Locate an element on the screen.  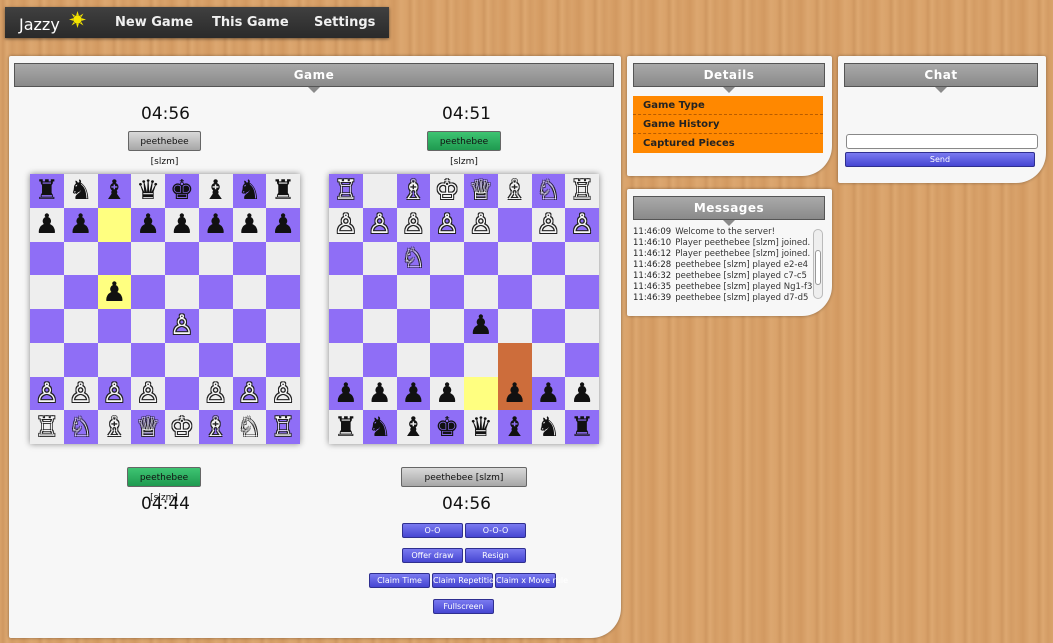
send-button: Send is located at coordinates (940, 159).